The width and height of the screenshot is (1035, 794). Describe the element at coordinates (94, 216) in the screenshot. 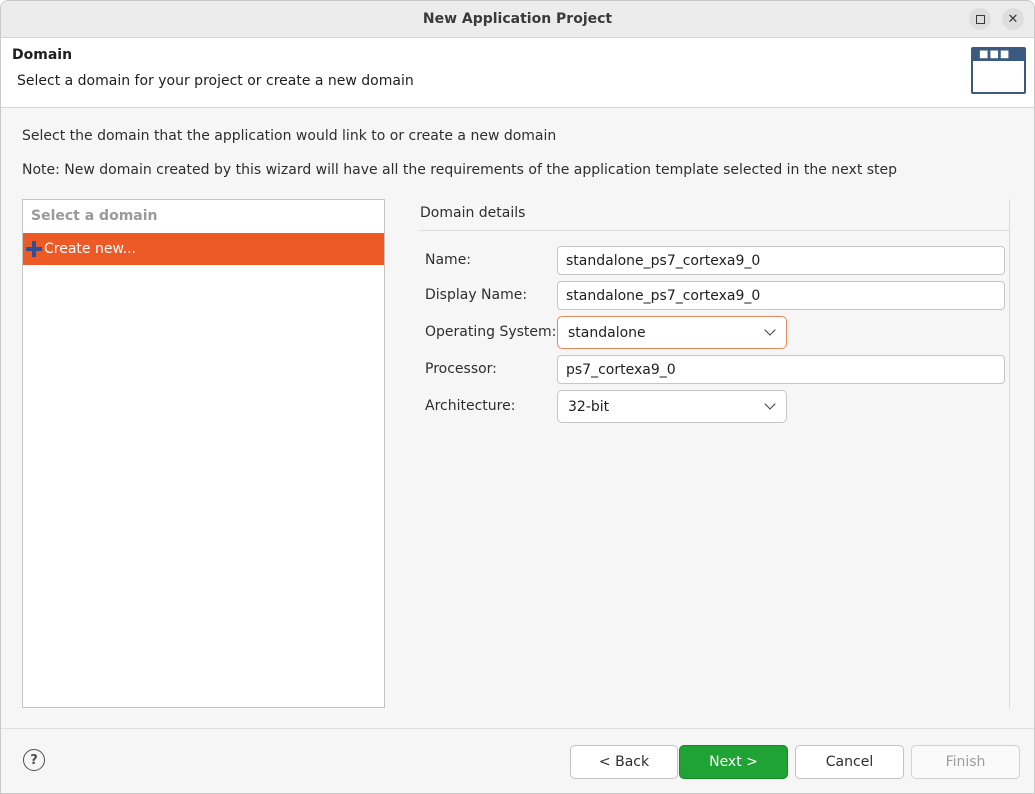

I see `domain-list-heading: Select a domain` at that location.